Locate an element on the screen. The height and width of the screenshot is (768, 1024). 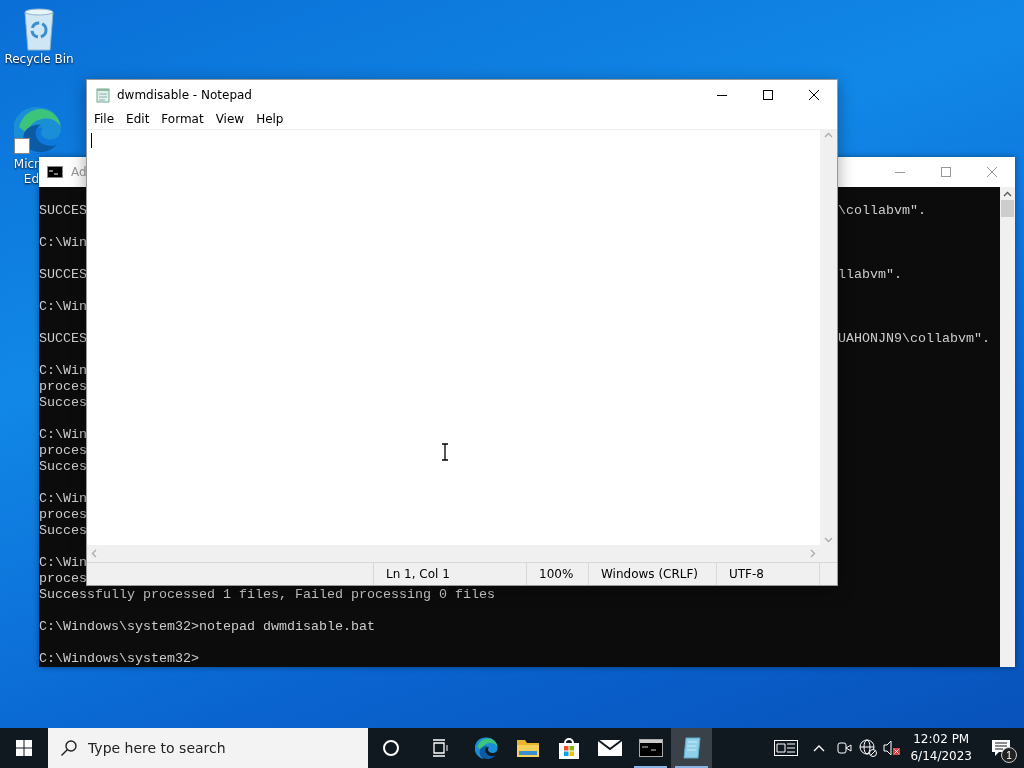
mail-icon is located at coordinates (609, 748).